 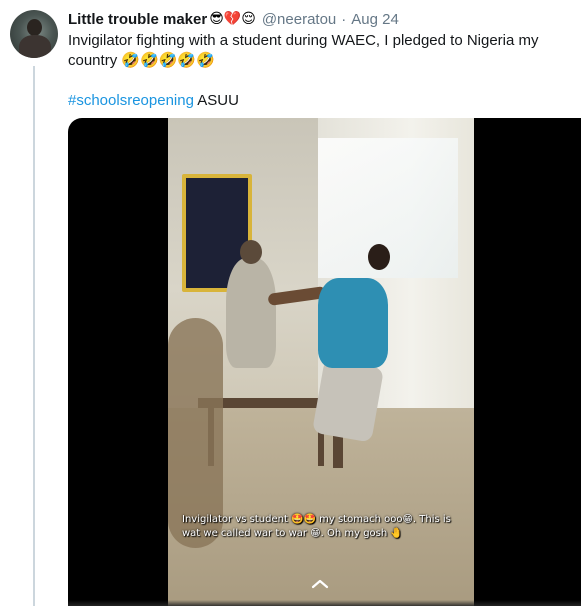 I want to click on trailing-text: ASUU, so click(x=216, y=100).